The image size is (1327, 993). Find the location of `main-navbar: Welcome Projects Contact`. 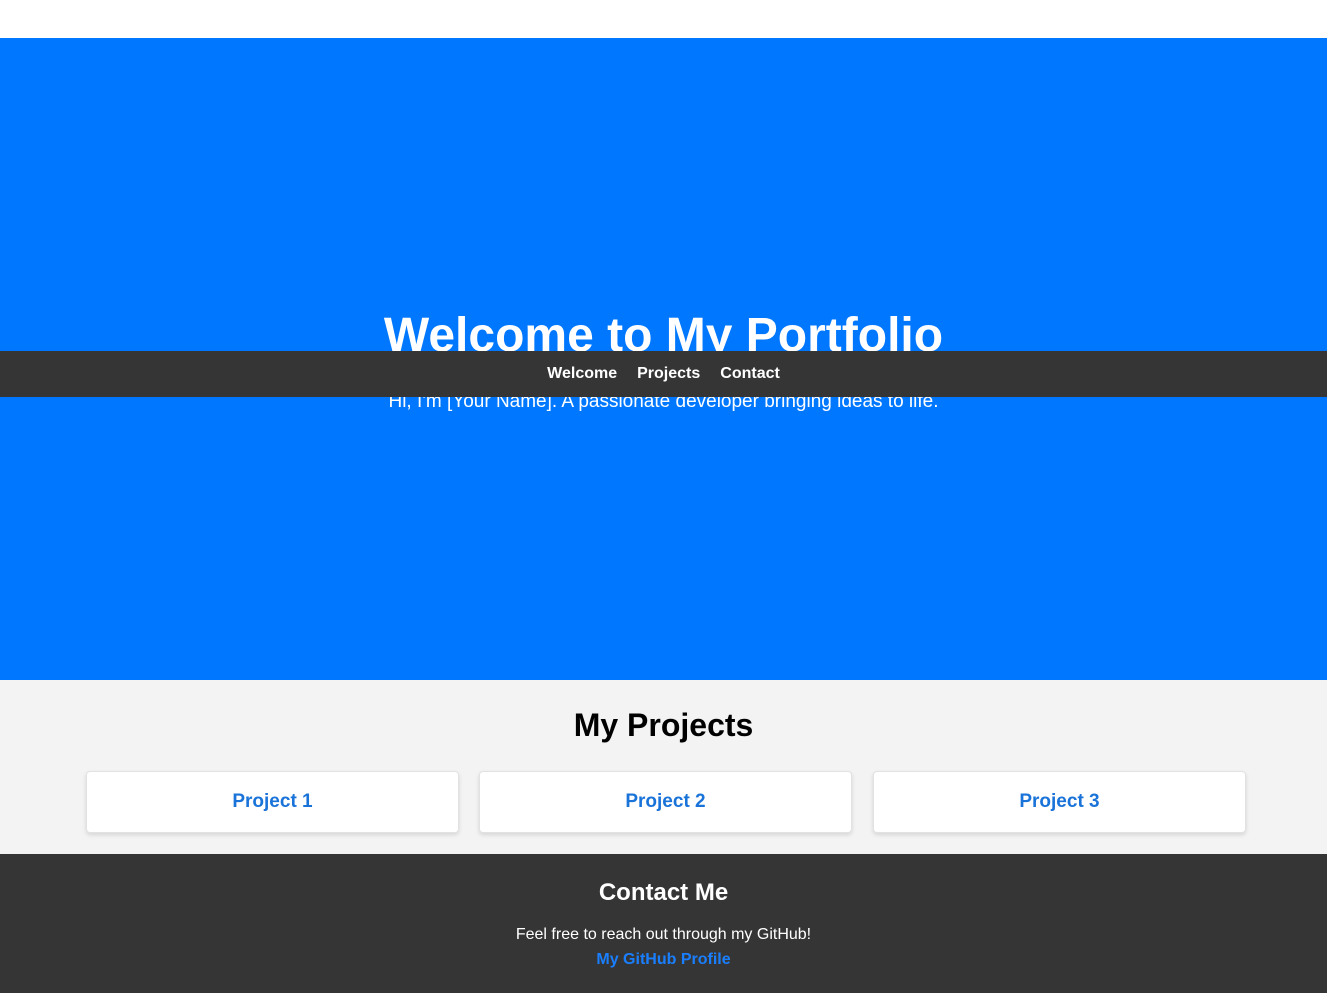

main-navbar: Welcome Projects Contact is located at coordinates (663, 374).